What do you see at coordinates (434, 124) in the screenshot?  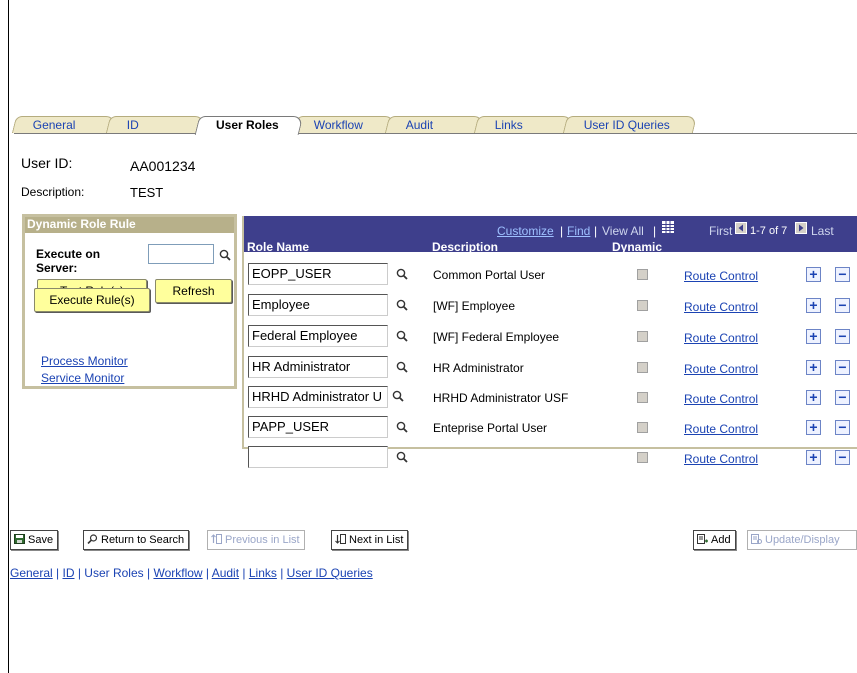 I see `tab-audit: Audit` at bounding box center [434, 124].